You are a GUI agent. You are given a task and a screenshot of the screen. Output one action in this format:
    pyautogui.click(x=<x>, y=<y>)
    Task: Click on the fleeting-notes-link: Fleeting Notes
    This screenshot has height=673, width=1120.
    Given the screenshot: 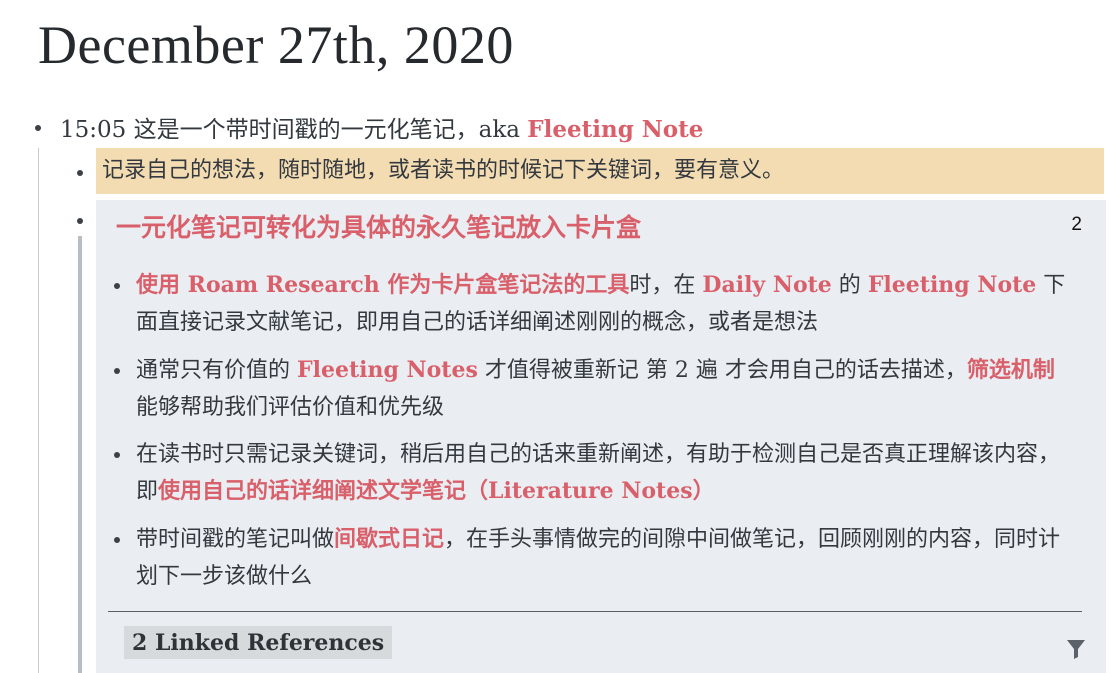 What is the action you would take?
    pyautogui.click(x=387, y=370)
    